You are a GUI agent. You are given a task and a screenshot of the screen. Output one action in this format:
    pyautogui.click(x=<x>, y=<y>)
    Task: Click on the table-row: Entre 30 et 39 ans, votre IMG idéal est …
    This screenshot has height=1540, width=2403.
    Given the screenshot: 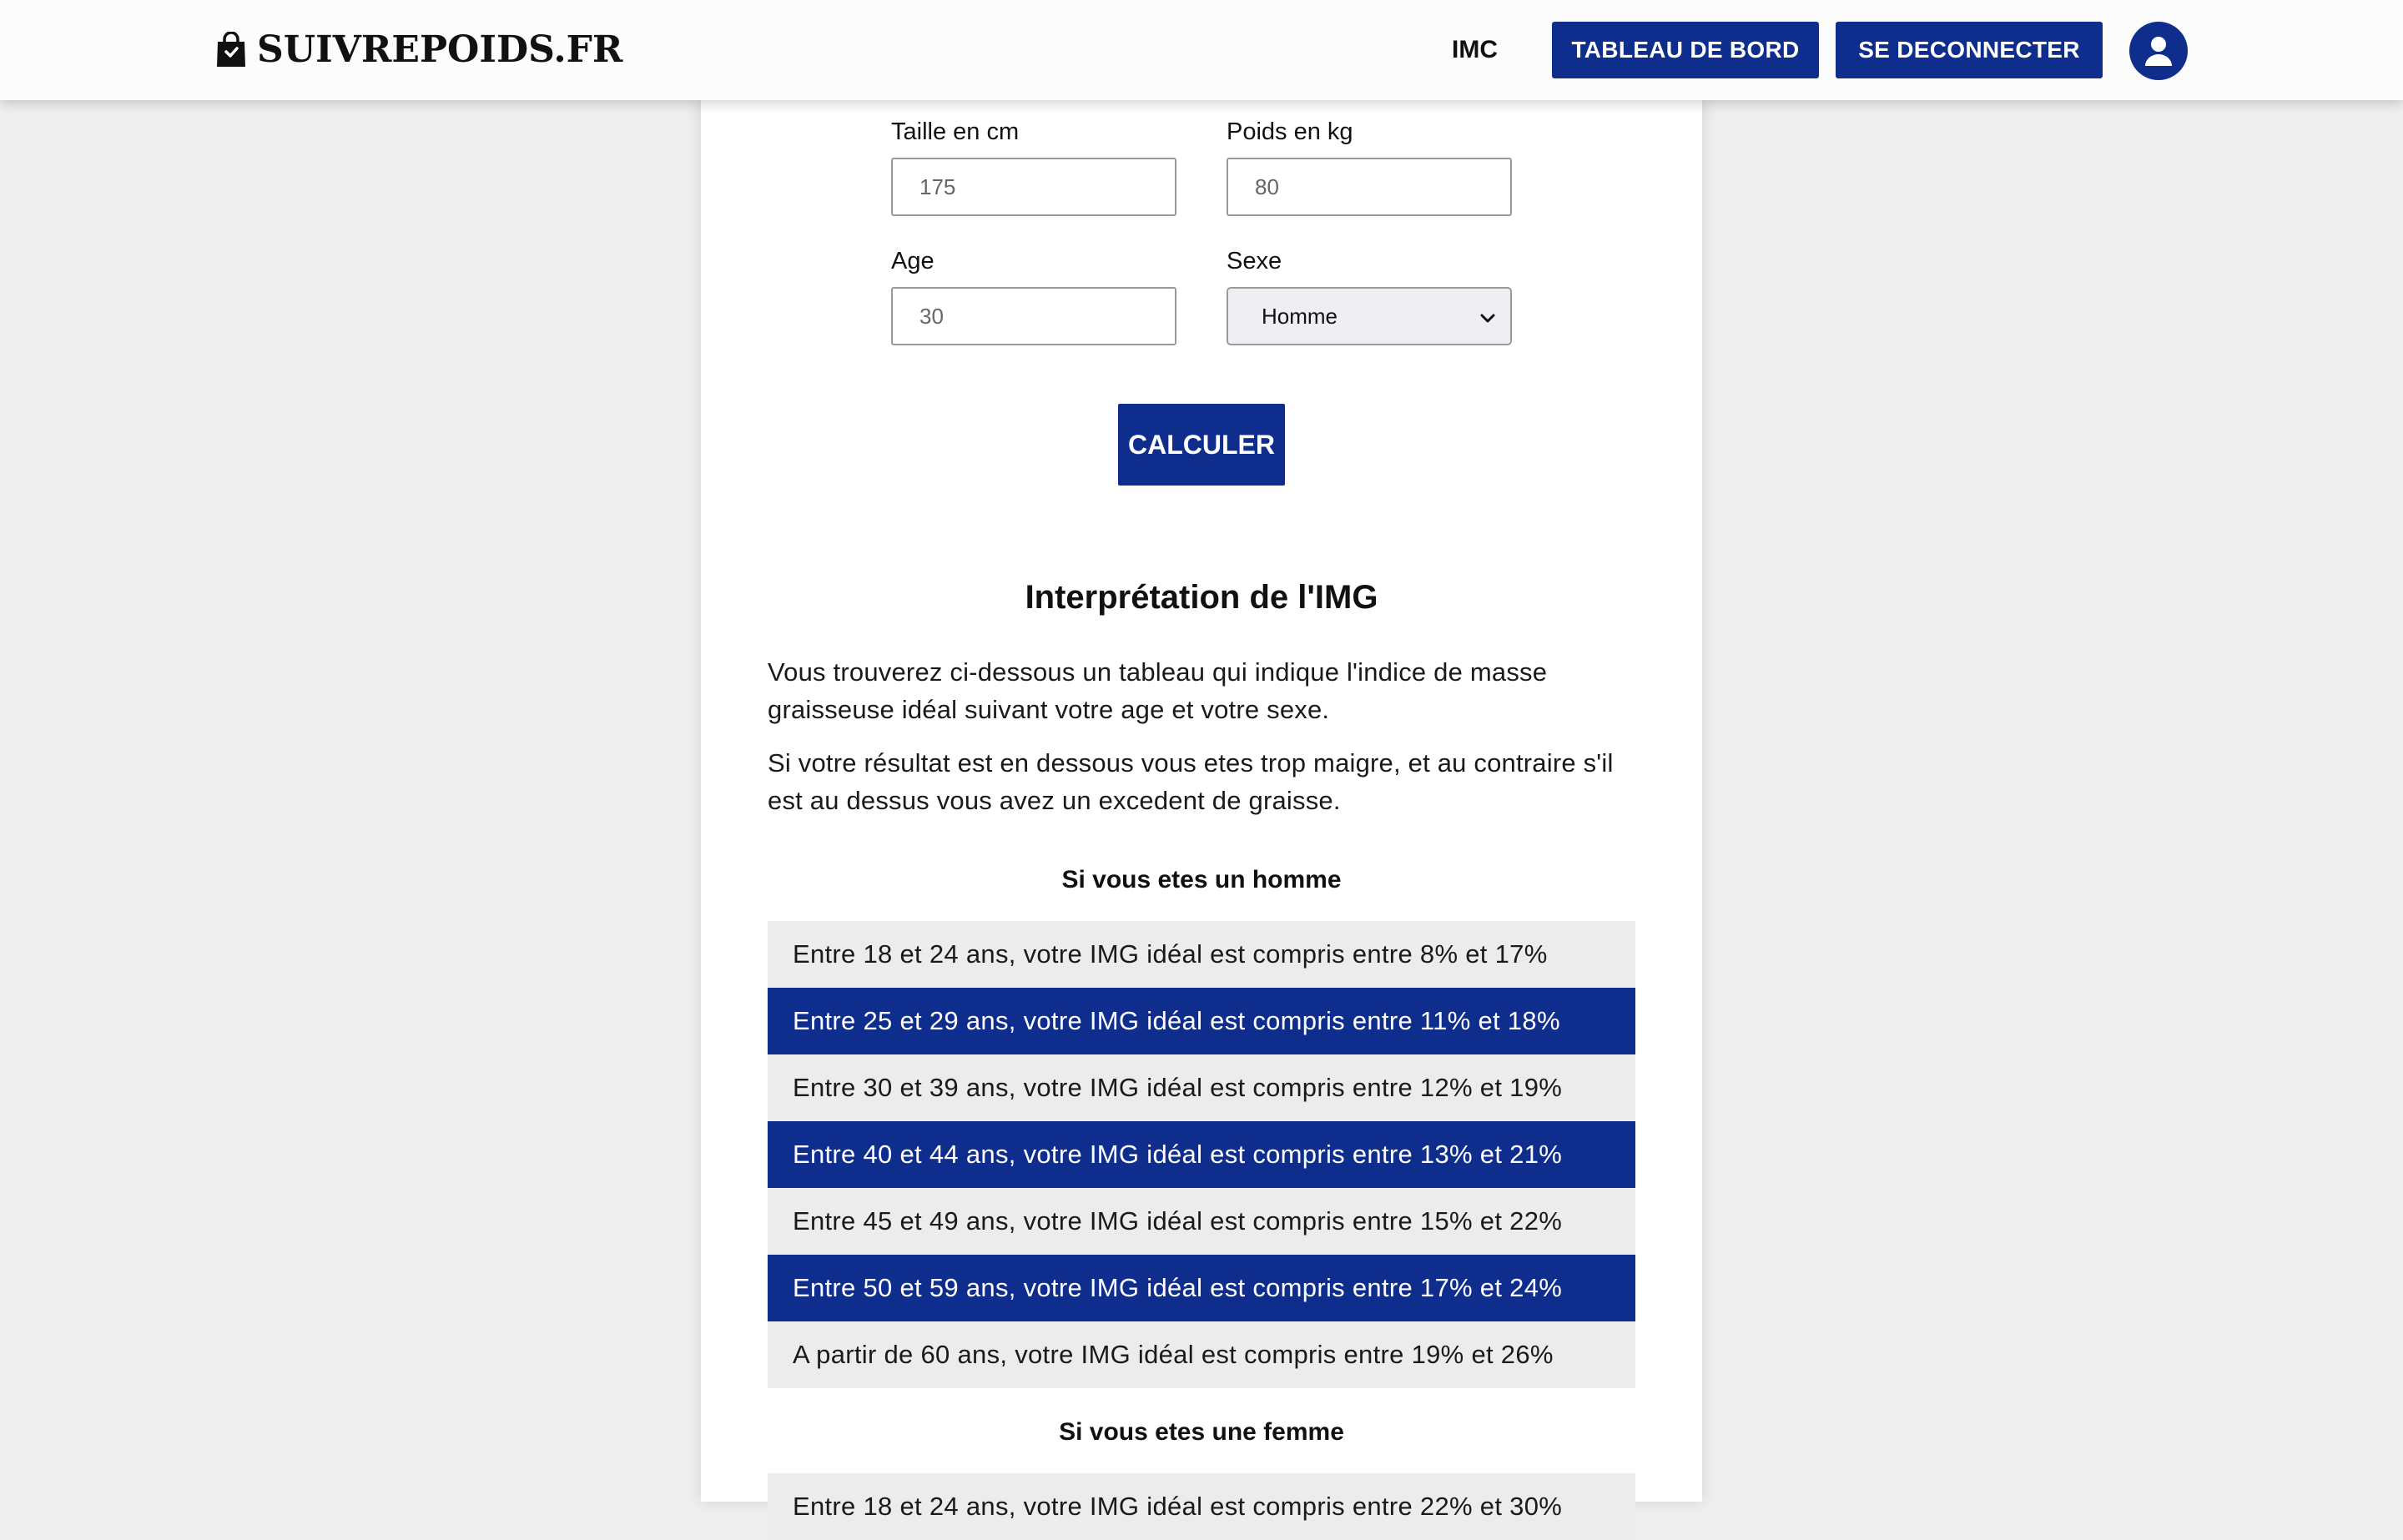 What is the action you would take?
    pyautogui.click(x=1201, y=1087)
    